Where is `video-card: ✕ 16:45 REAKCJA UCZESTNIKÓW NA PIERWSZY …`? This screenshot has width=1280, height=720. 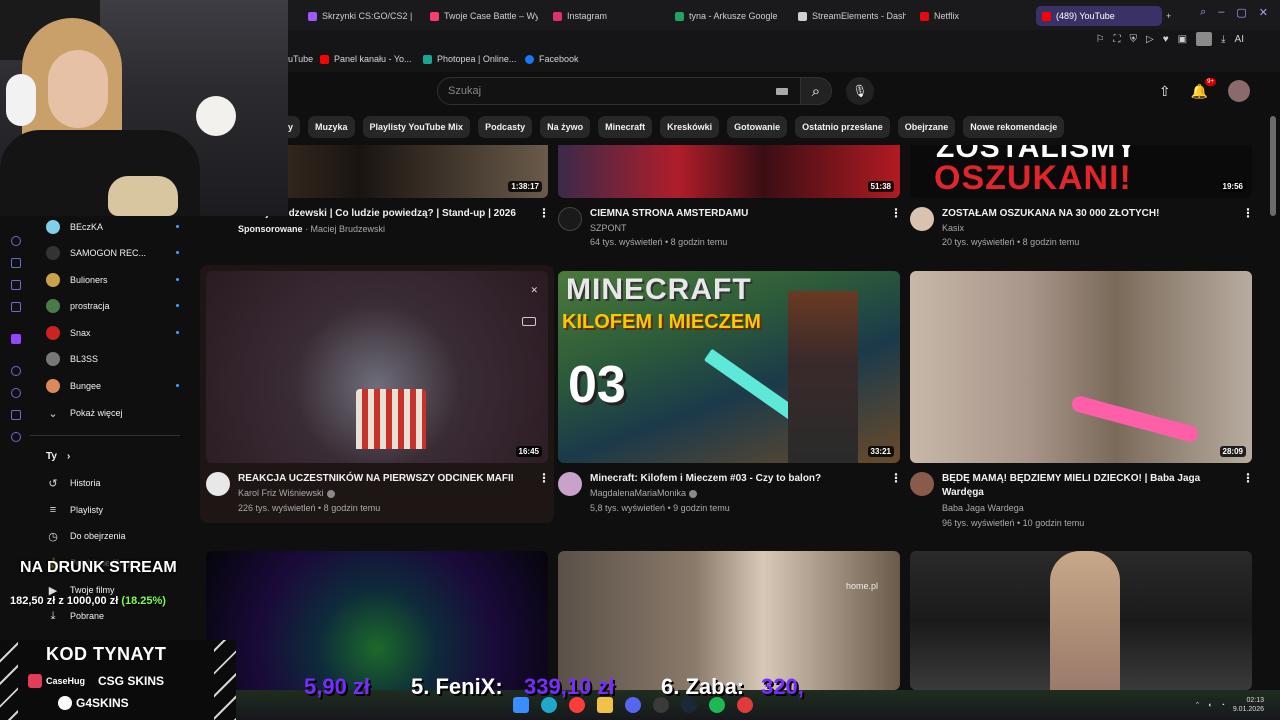
video-card: ✕ 16:45 REAKCJA UCZESTNIKÓW NA PIERWSZY … is located at coordinates (377, 394).